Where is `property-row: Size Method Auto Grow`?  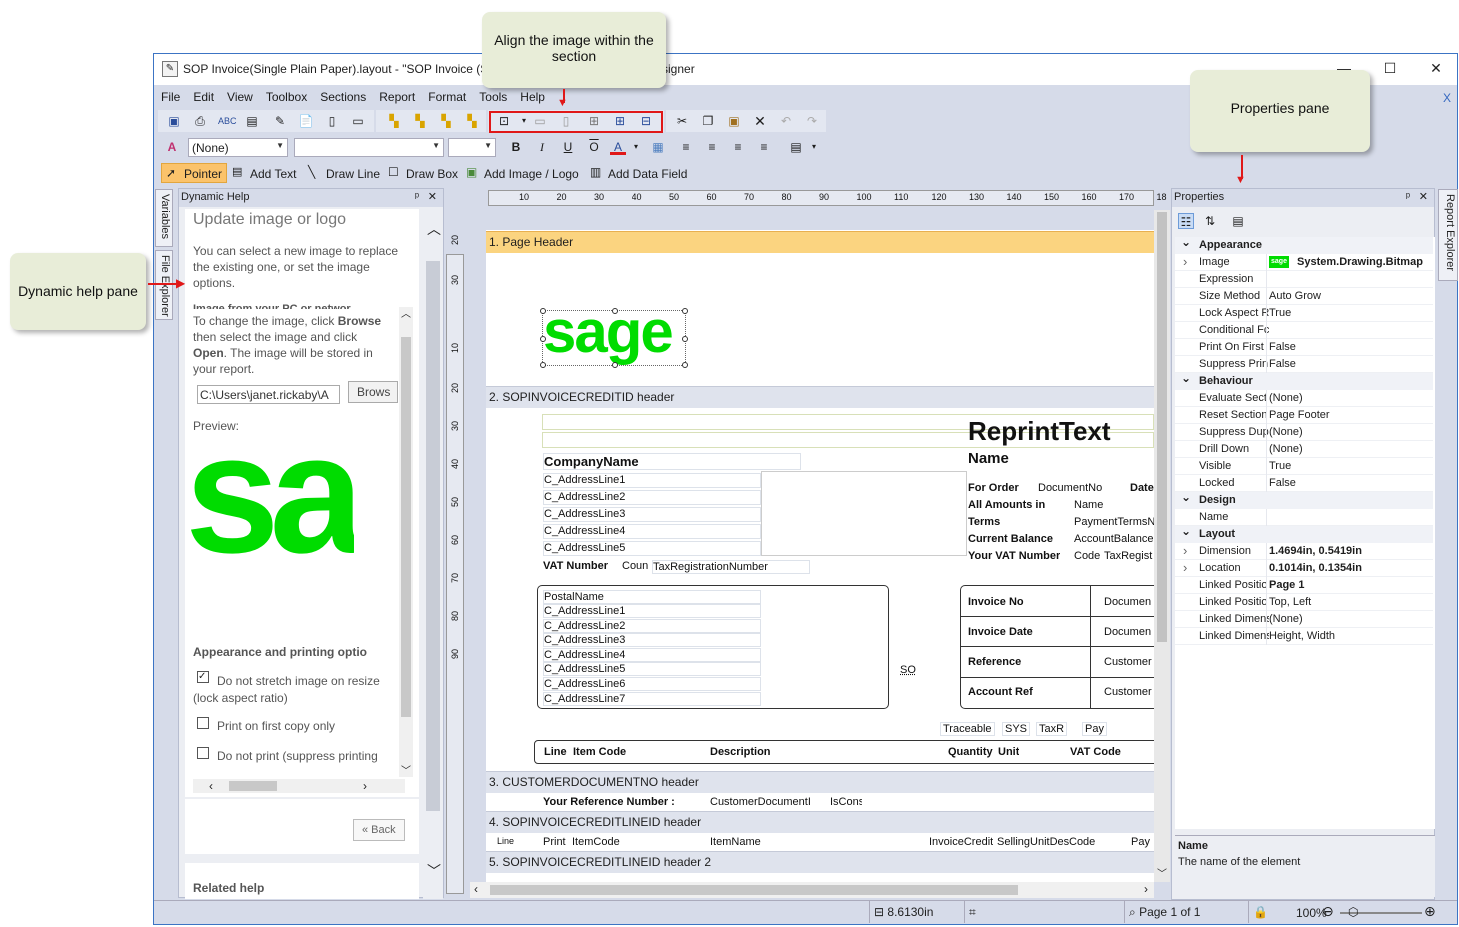 property-row: Size Method Auto Grow is located at coordinates (1304, 296).